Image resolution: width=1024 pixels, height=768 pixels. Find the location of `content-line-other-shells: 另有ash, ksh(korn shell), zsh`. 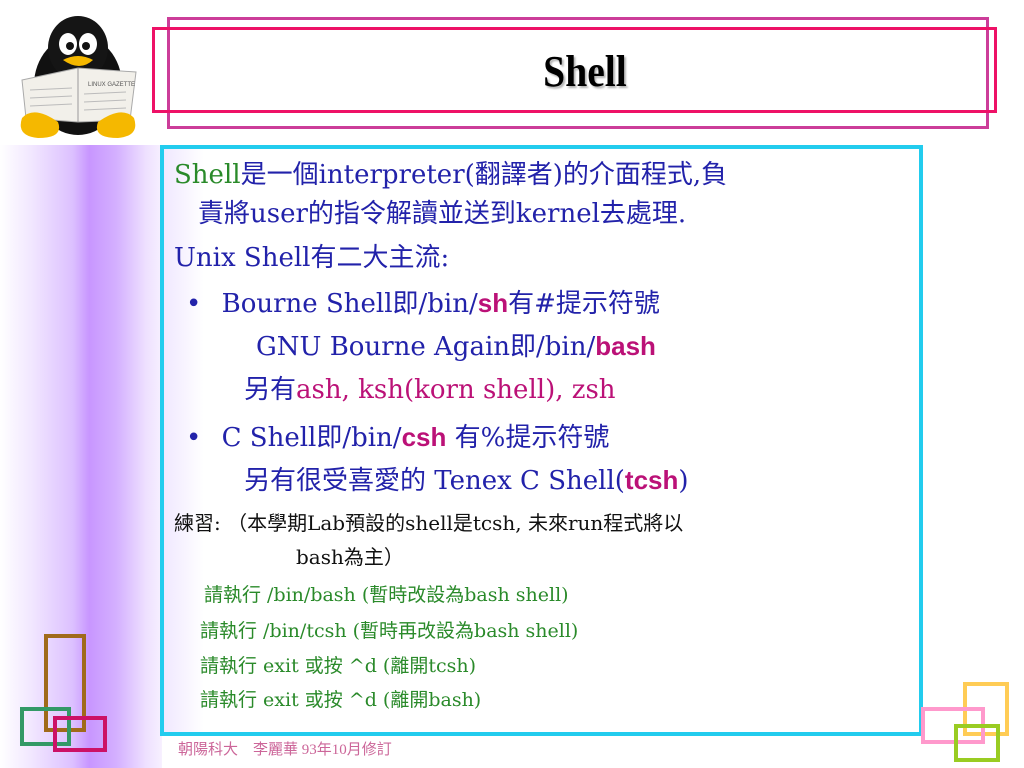

content-line-other-shells: 另有ash, ksh(korn shell), zsh is located at coordinates (430, 390).